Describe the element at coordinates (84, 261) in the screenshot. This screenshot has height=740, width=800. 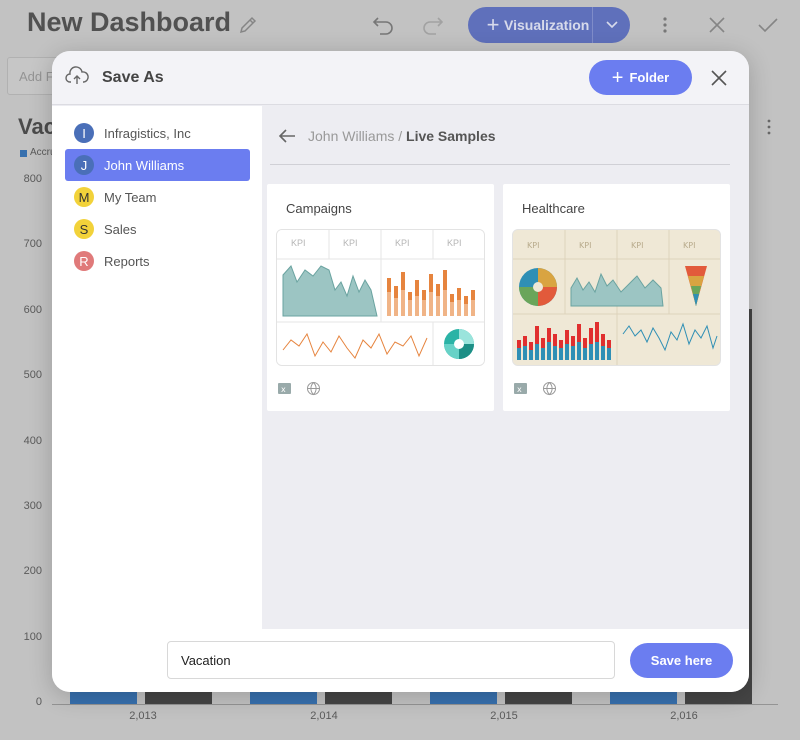
I see `avatar: R` at that location.